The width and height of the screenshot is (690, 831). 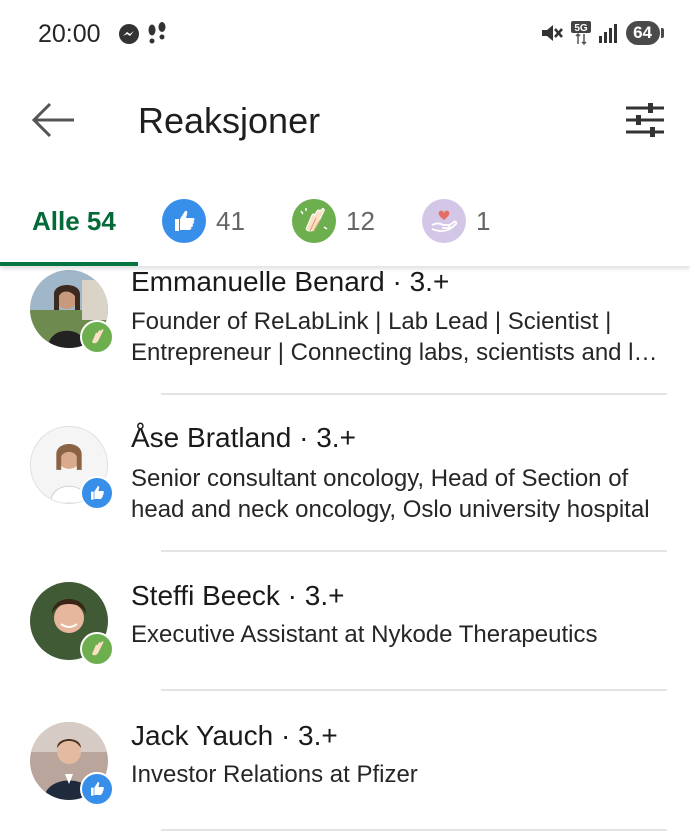 I want to click on person-name-line: Jack Yauch · 3.+, so click(x=234, y=736).